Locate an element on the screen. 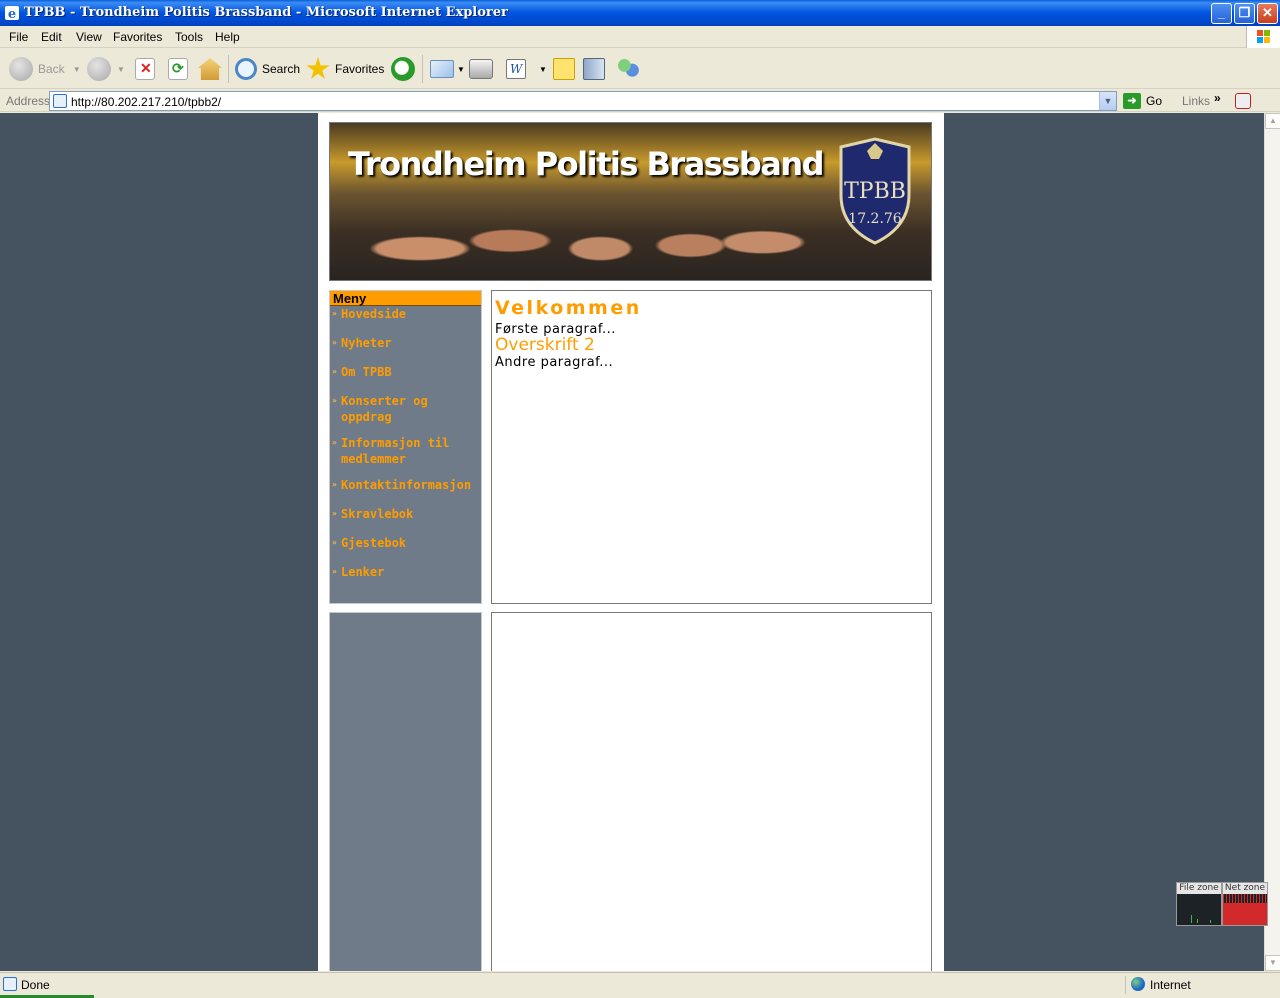  menu-favorites: Favorites is located at coordinates (137, 37).